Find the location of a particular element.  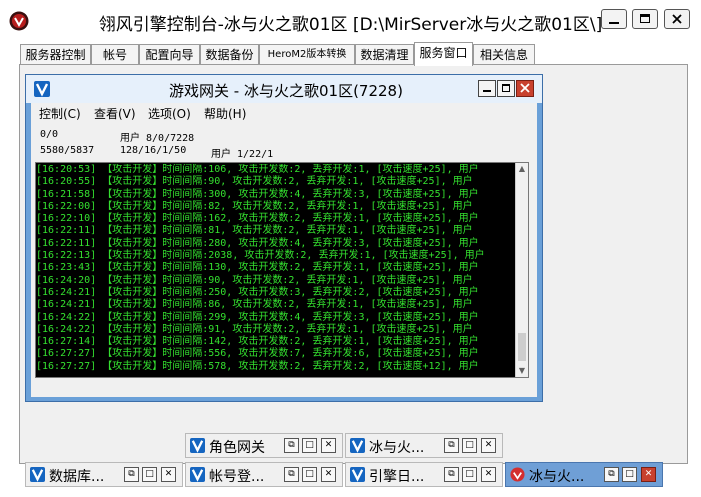

stat-r2c2: 128/16/1/50 is located at coordinates (153, 150).